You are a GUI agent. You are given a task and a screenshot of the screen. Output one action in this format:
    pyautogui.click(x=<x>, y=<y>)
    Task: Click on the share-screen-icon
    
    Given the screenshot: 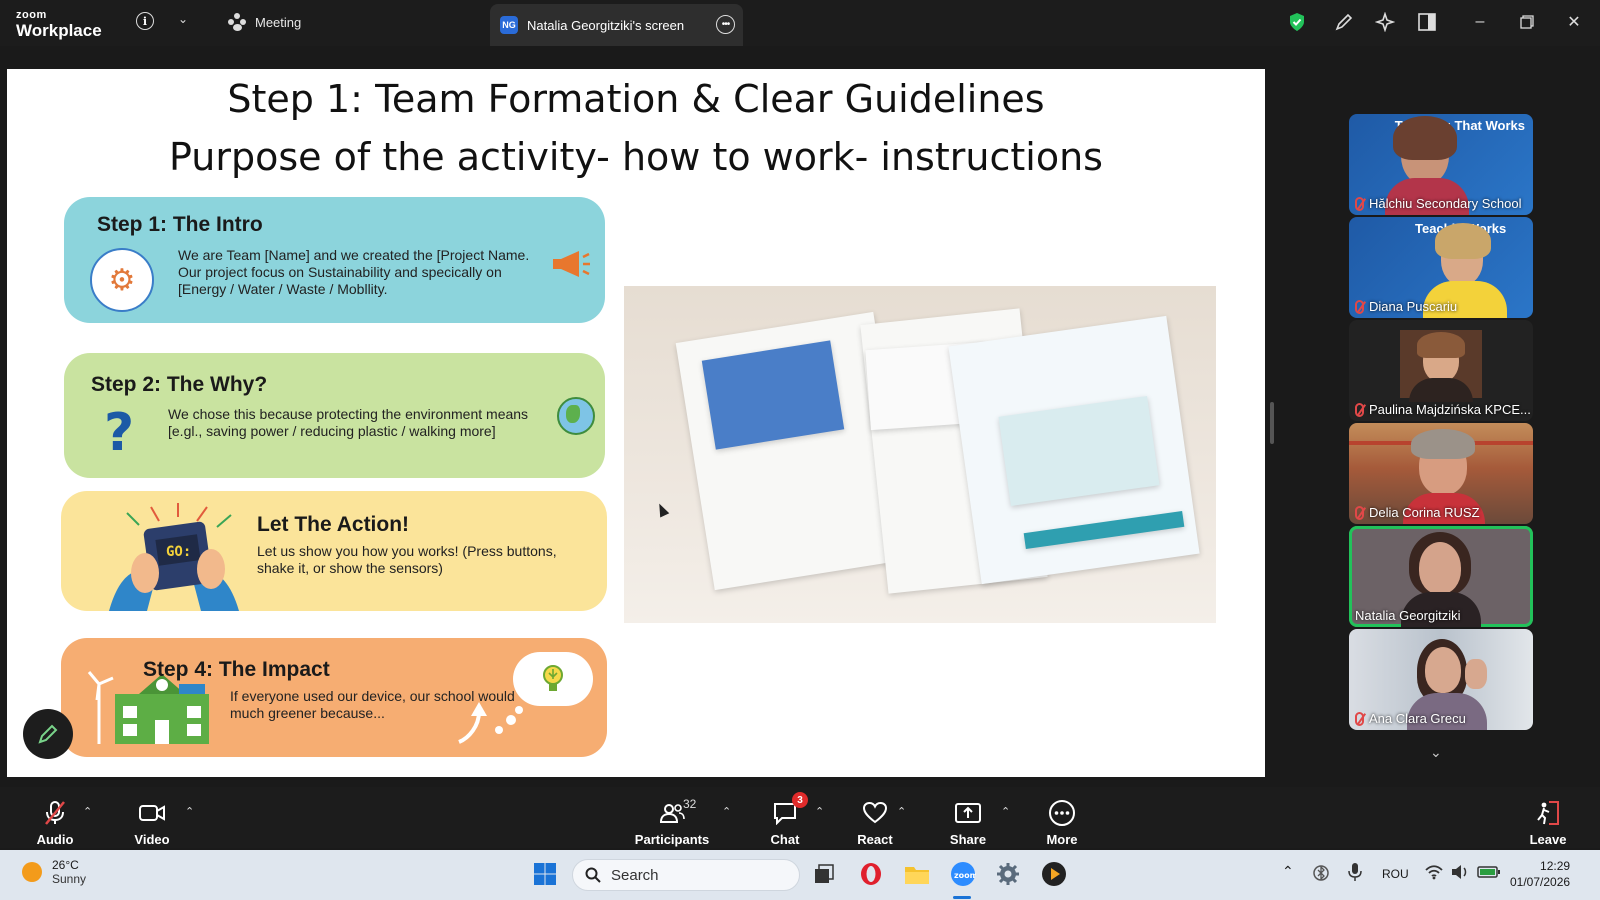 What is the action you would take?
    pyautogui.click(x=968, y=813)
    